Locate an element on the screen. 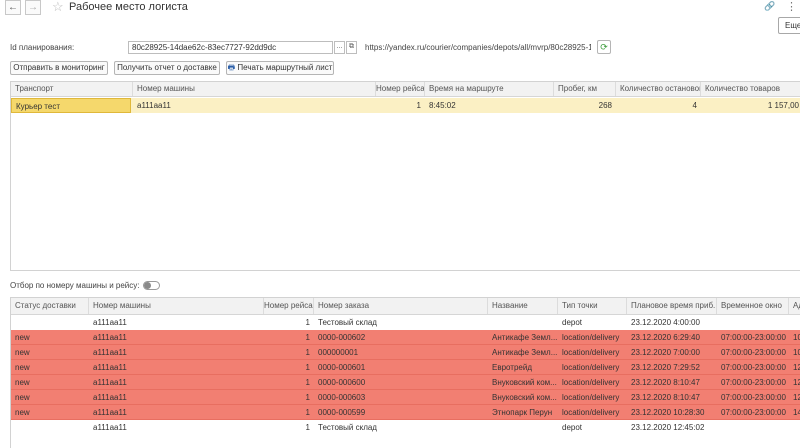  table-cell: 14 is located at coordinates (794, 412).